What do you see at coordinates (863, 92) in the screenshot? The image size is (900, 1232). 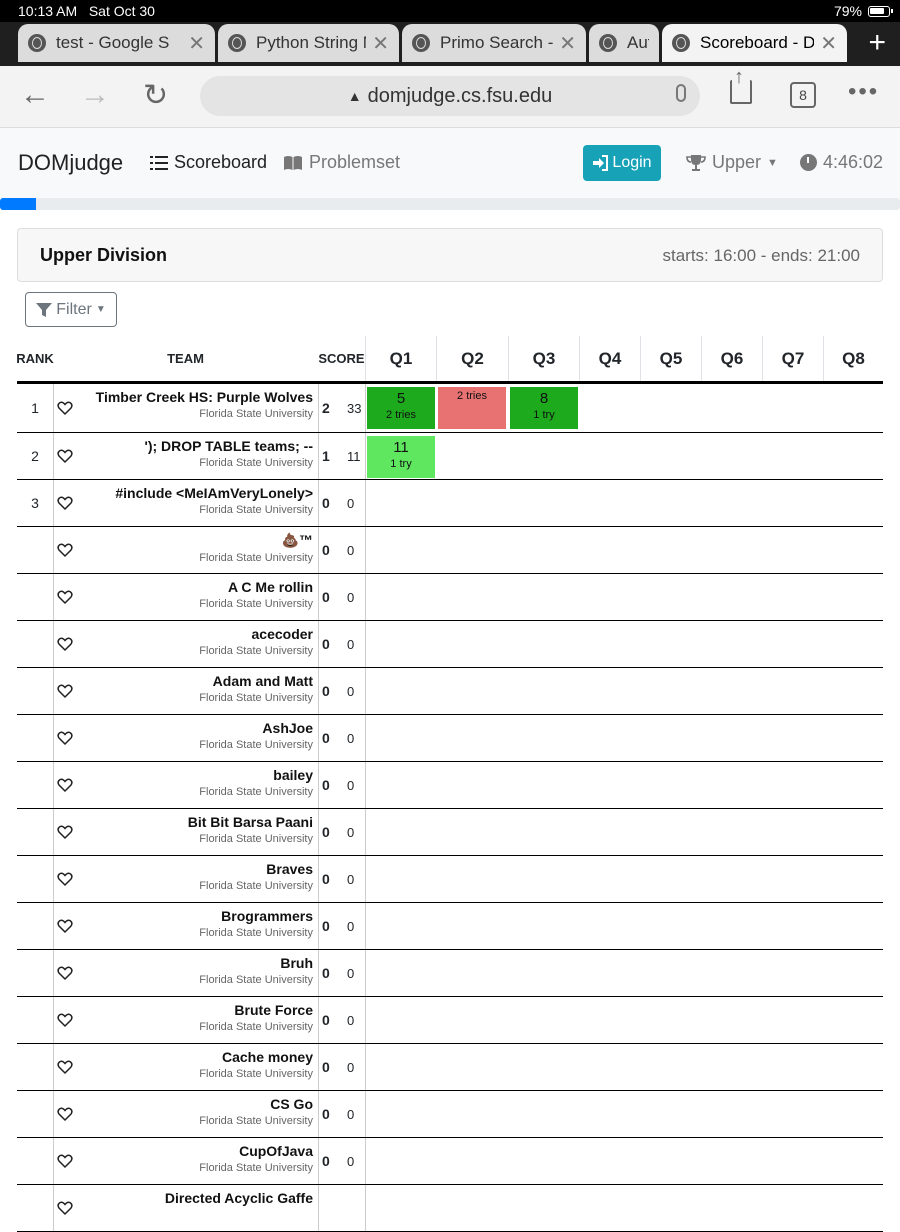 I see `more-icon: •••` at bounding box center [863, 92].